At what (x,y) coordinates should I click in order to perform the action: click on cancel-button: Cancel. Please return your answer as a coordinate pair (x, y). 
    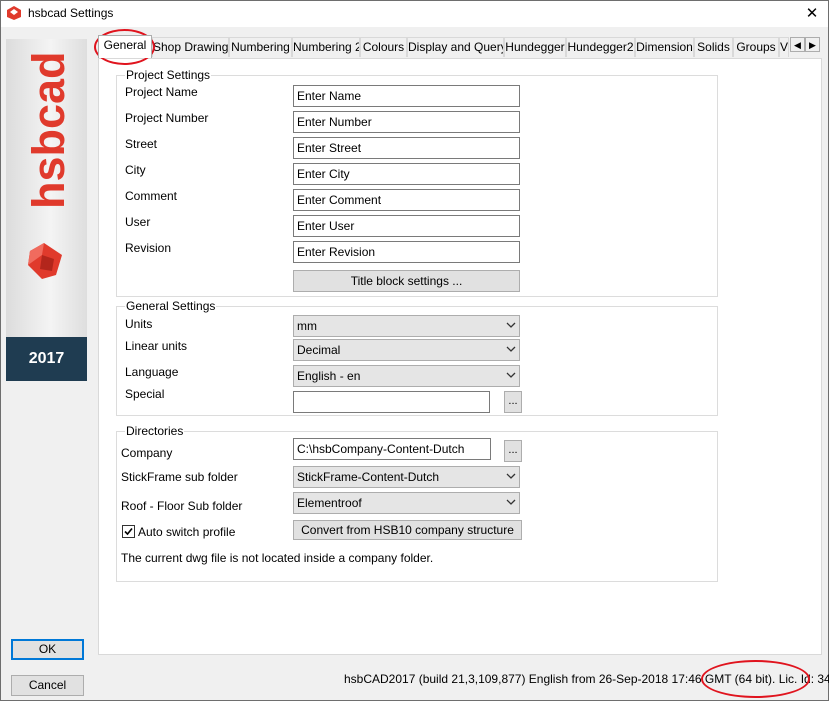
    Looking at the image, I should click on (47, 685).